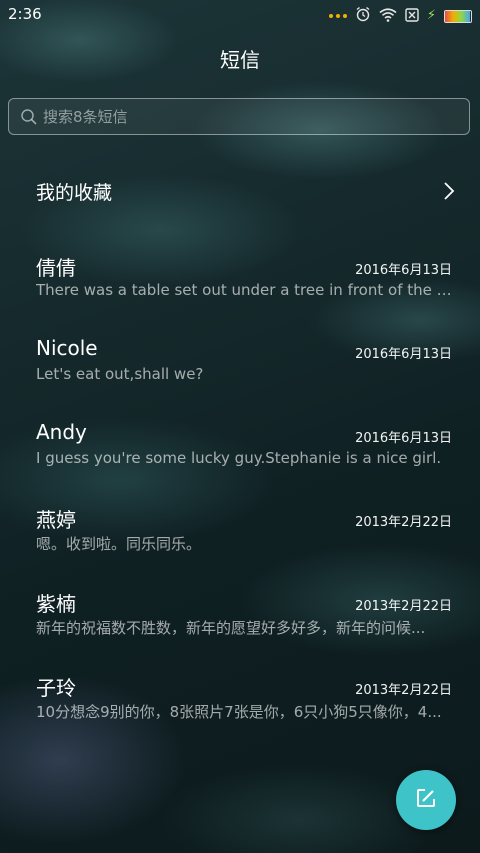  What do you see at coordinates (240, 60) in the screenshot?
I see `page-title: 短信` at bounding box center [240, 60].